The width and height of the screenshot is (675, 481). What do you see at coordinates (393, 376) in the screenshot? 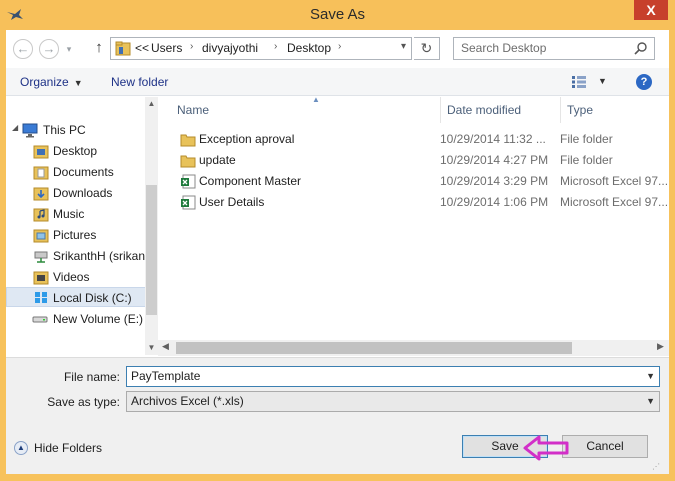
I see `file-name-field: PayTemplate ▼` at bounding box center [393, 376].